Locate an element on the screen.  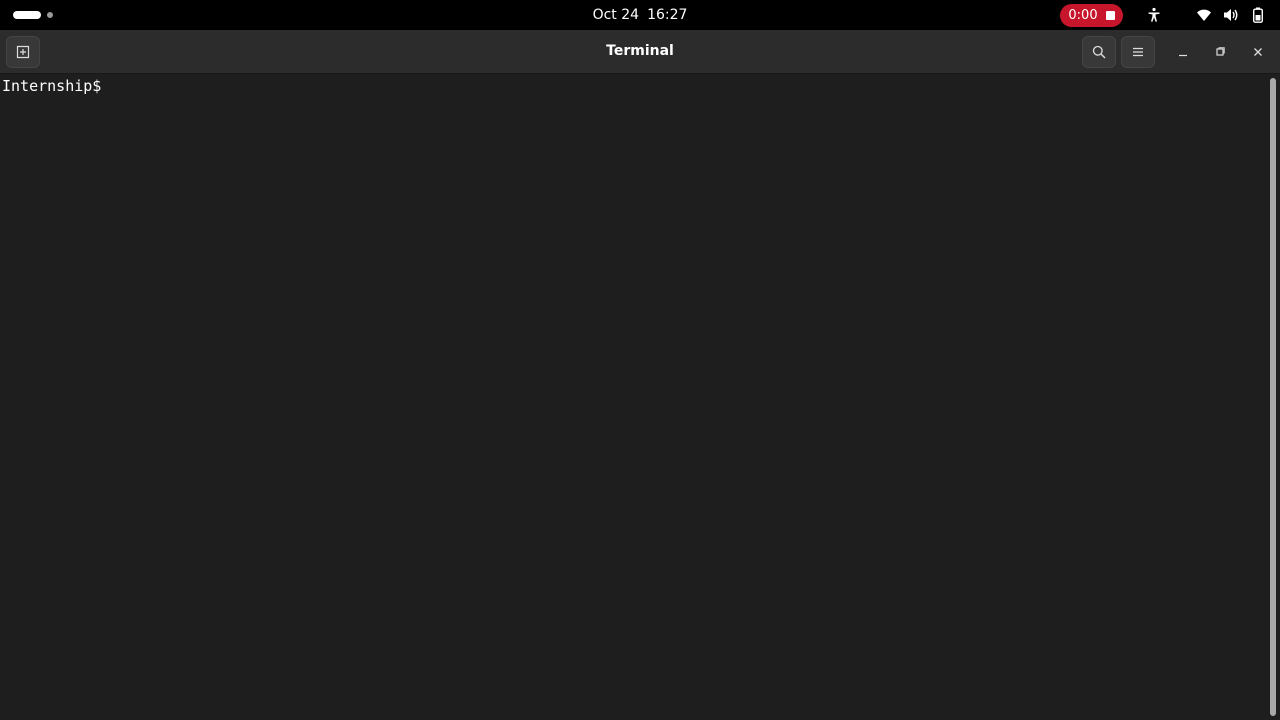
terminal-scrollbar is located at coordinates (1273, 397).